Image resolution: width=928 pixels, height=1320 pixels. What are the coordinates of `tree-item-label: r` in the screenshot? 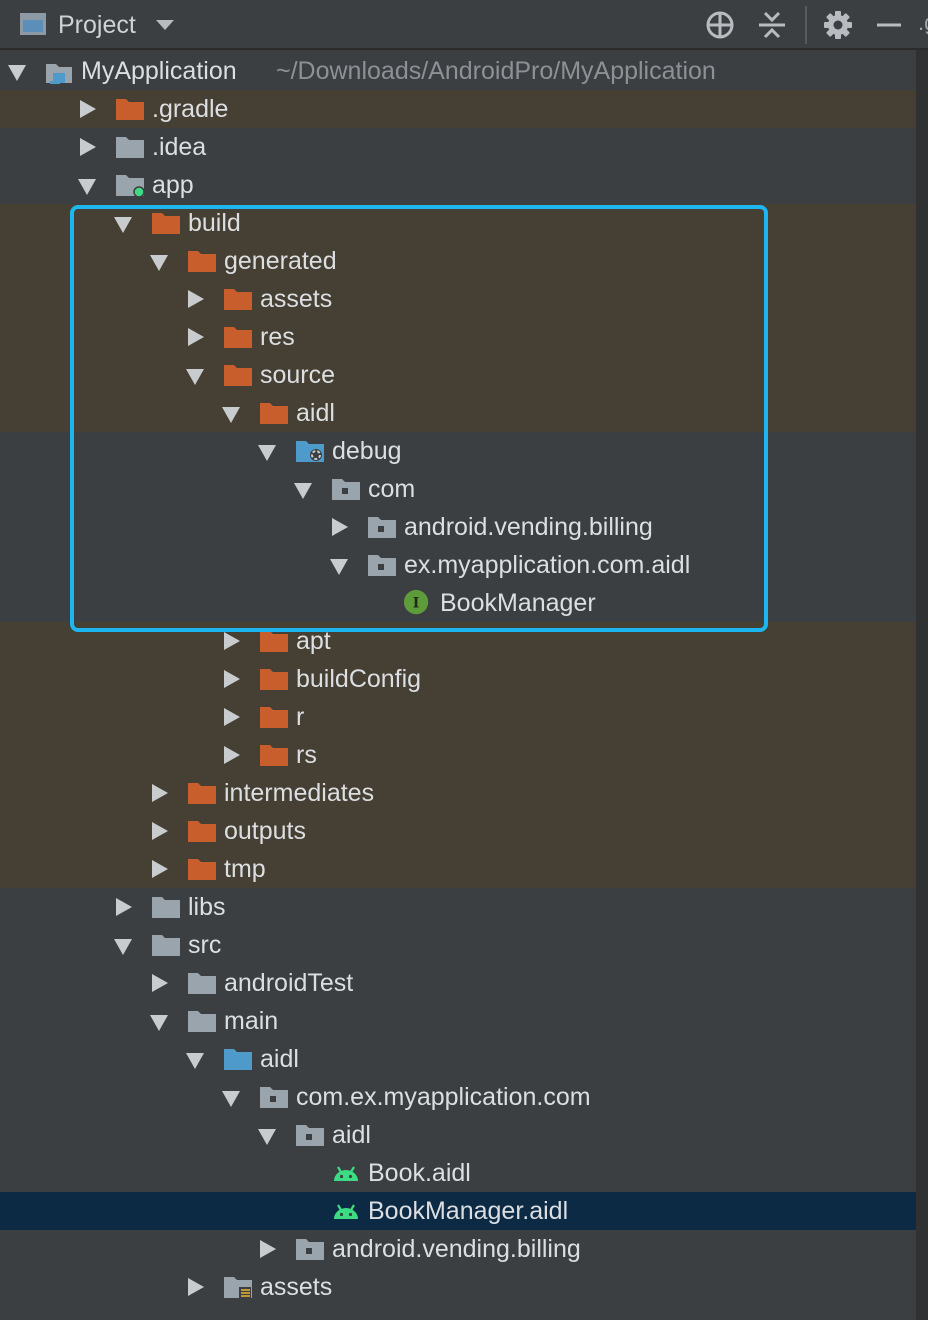 It's located at (300, 717).